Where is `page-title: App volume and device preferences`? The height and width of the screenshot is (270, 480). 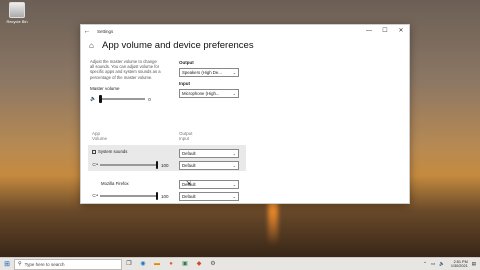 page-title: App volume and device preferences is located at coordinates (178, 45).